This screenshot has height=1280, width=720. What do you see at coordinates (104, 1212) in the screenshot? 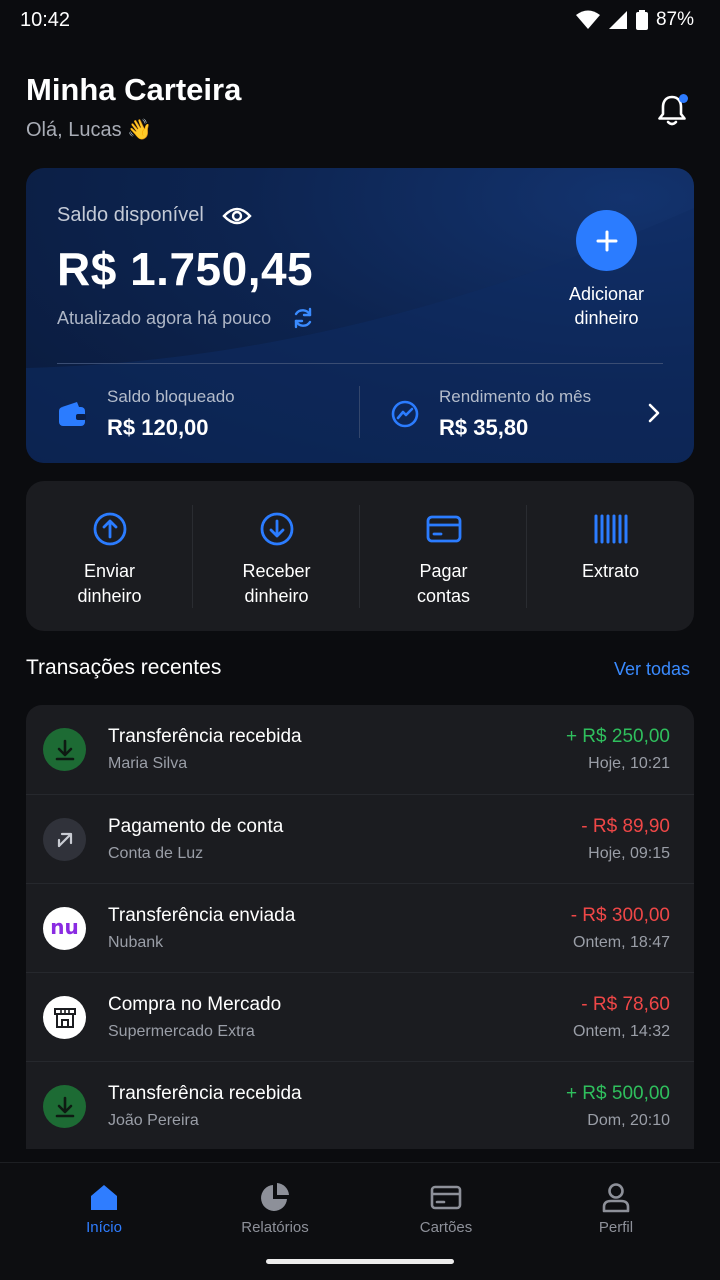
I see `nav-home: Início` at bounding box center [104, 1212].